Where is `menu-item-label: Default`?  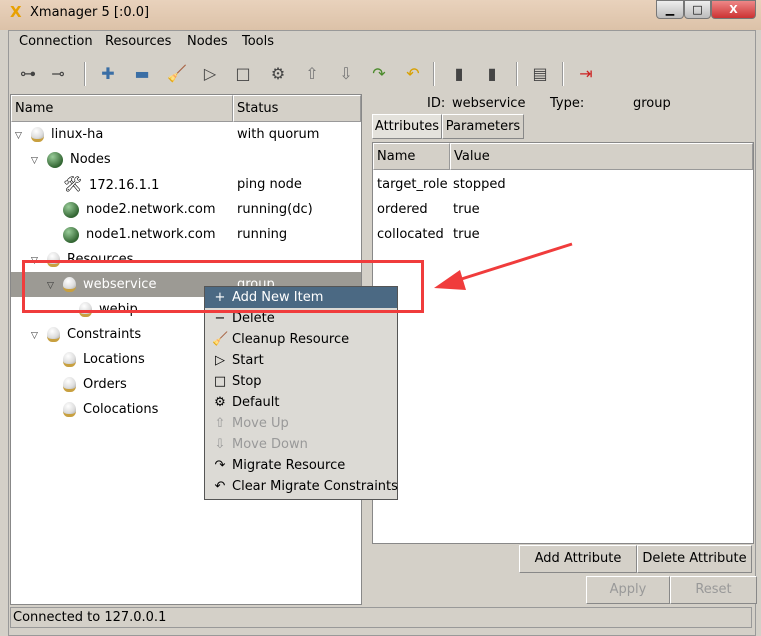
menu-item-label: Default is located at coordinates (256, 402).